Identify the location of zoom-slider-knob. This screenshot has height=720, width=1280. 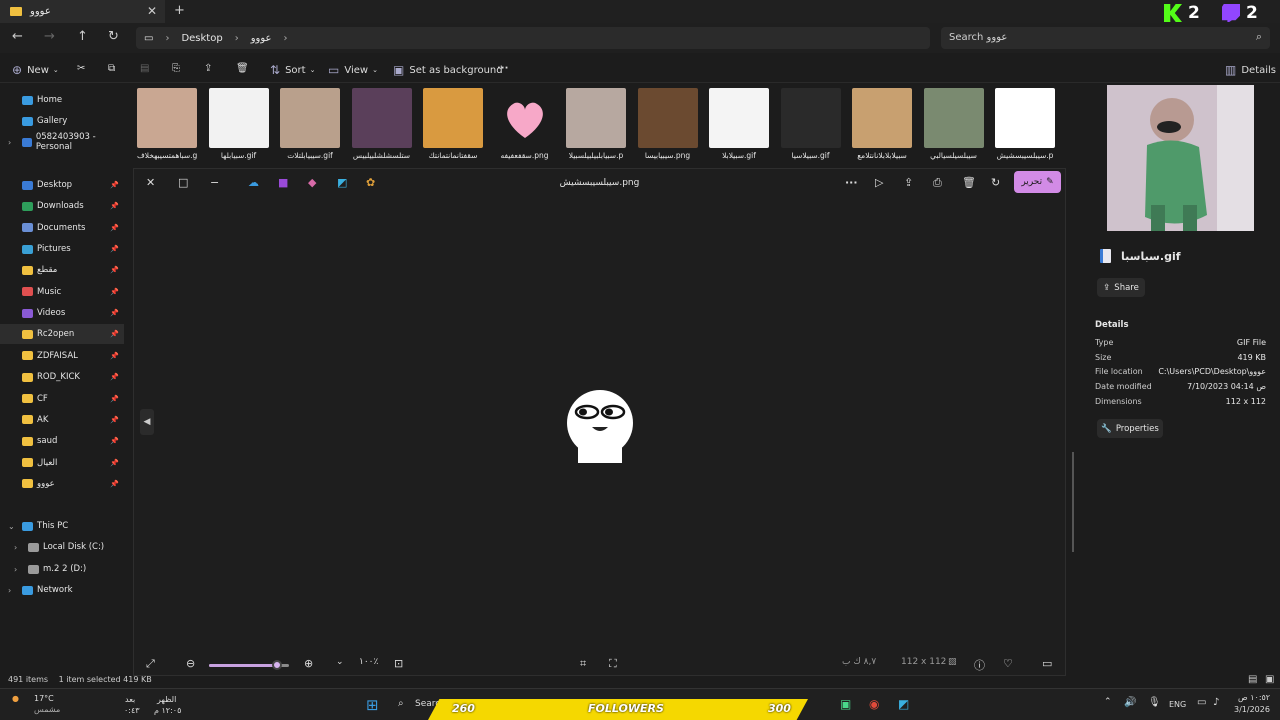
(277, 665).